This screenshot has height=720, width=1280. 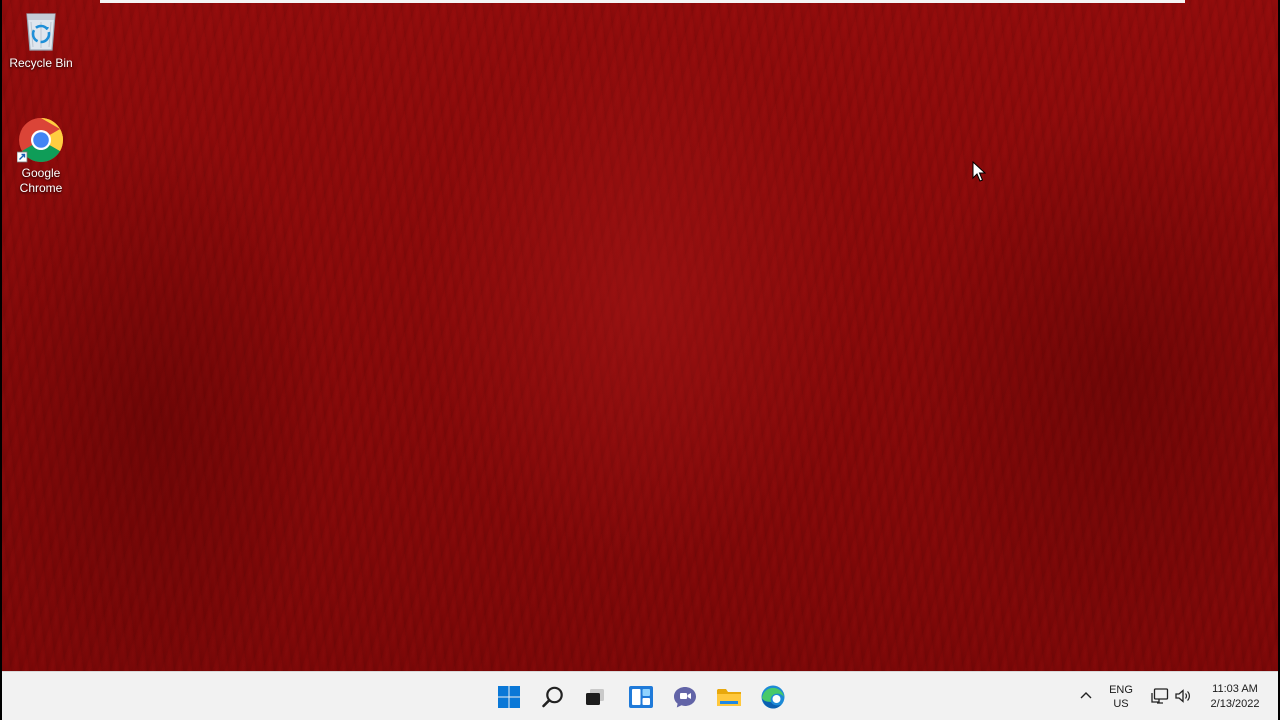 I want to click on file-explorer-icon, so click(x=729, y=697).